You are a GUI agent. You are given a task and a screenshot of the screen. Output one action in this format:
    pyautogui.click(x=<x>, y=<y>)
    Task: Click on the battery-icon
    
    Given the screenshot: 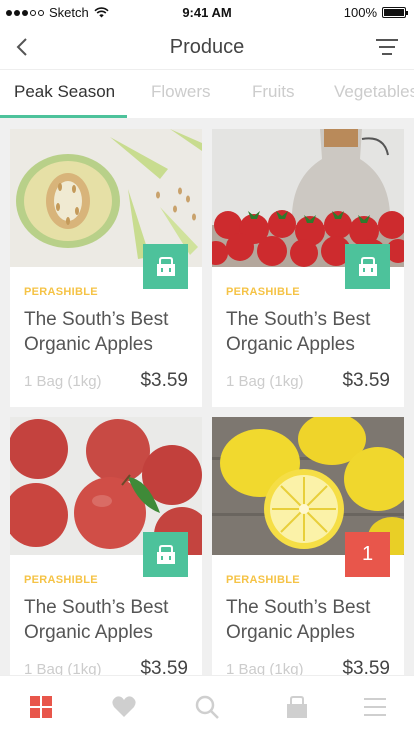 What is the action you would take?
    pyautogui.click(x=395, y=12)
    